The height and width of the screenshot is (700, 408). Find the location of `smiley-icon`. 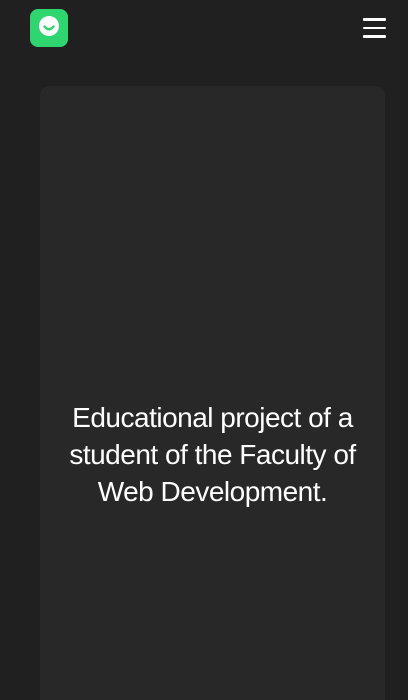

smiley-icon is located at coordinates (49, 28).